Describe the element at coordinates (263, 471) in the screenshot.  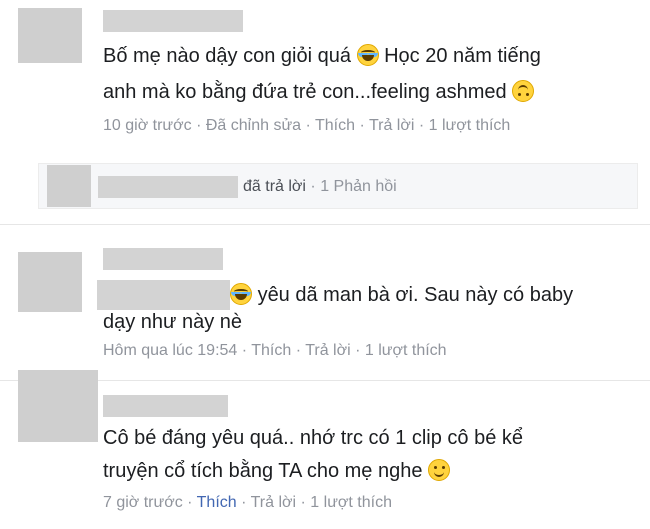
I see `comment-text: truyện cổ tích bằng TA cho mẹ nghe` at that location.